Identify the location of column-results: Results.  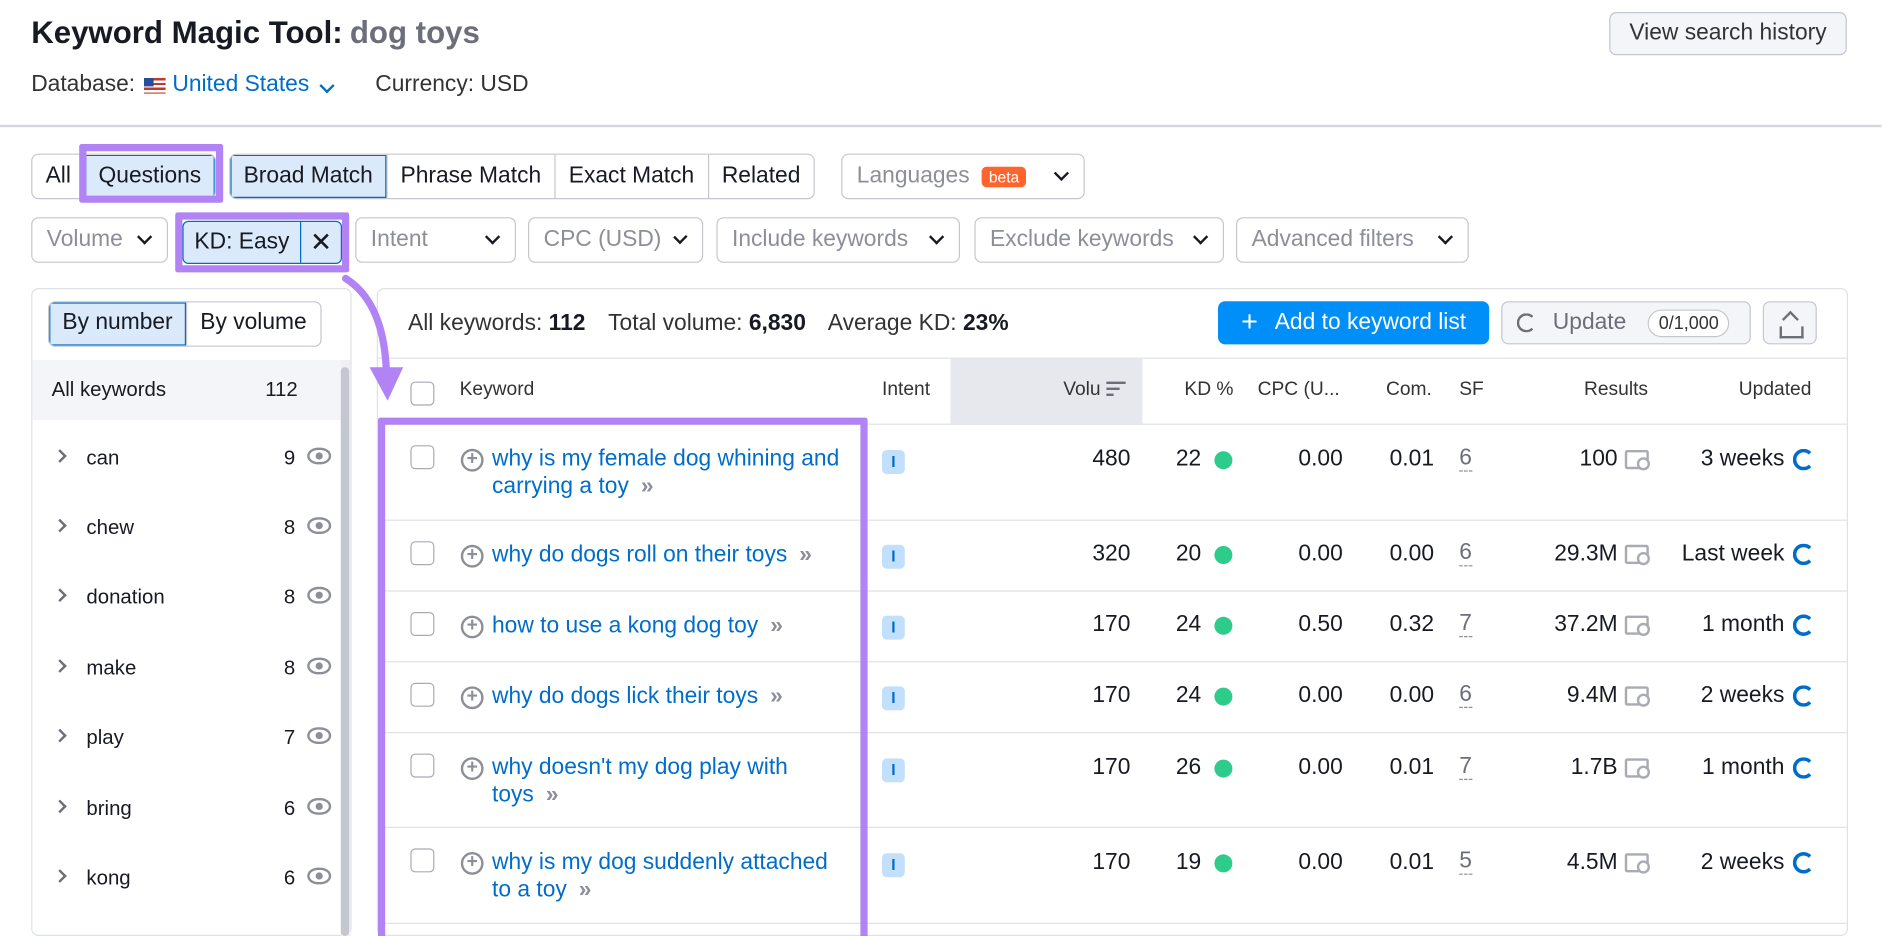
(1616, 390).